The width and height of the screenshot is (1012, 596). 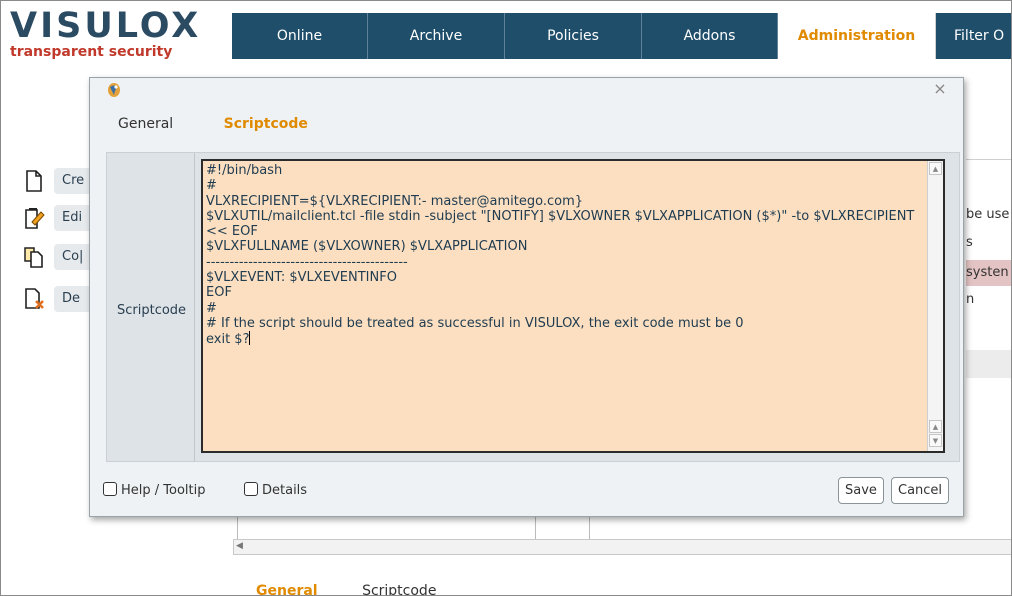 I want to click on tab-administration: Administration, so click(x=857, y=36).